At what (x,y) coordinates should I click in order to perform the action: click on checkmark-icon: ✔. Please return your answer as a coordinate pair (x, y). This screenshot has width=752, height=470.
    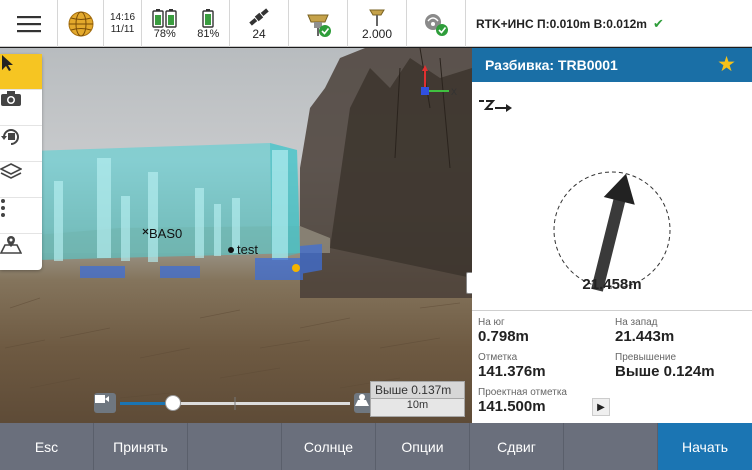
    Looking at the image, I should click on (658, 23).